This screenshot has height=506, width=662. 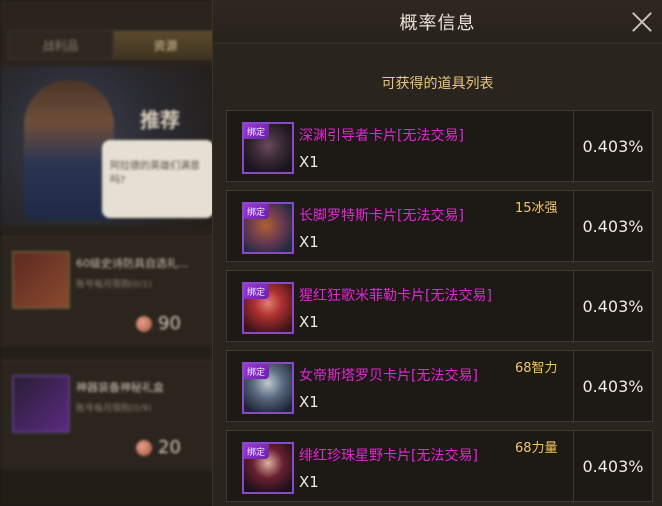 What do you see at coordinates (160, 120) in the screenshot?
I see `banner-title: 推荐` at bounding box center [160, 120].